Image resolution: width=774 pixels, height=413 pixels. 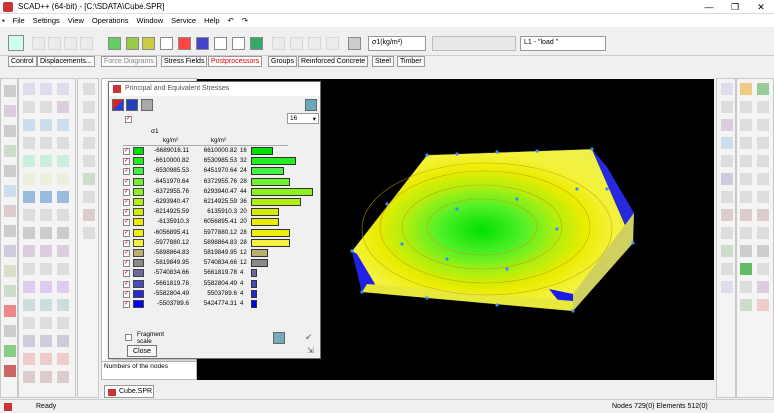 What do you see at coordinates (19, 20) in the screenshot?
I see `menu-file: File` at bounding box center [19, 20].